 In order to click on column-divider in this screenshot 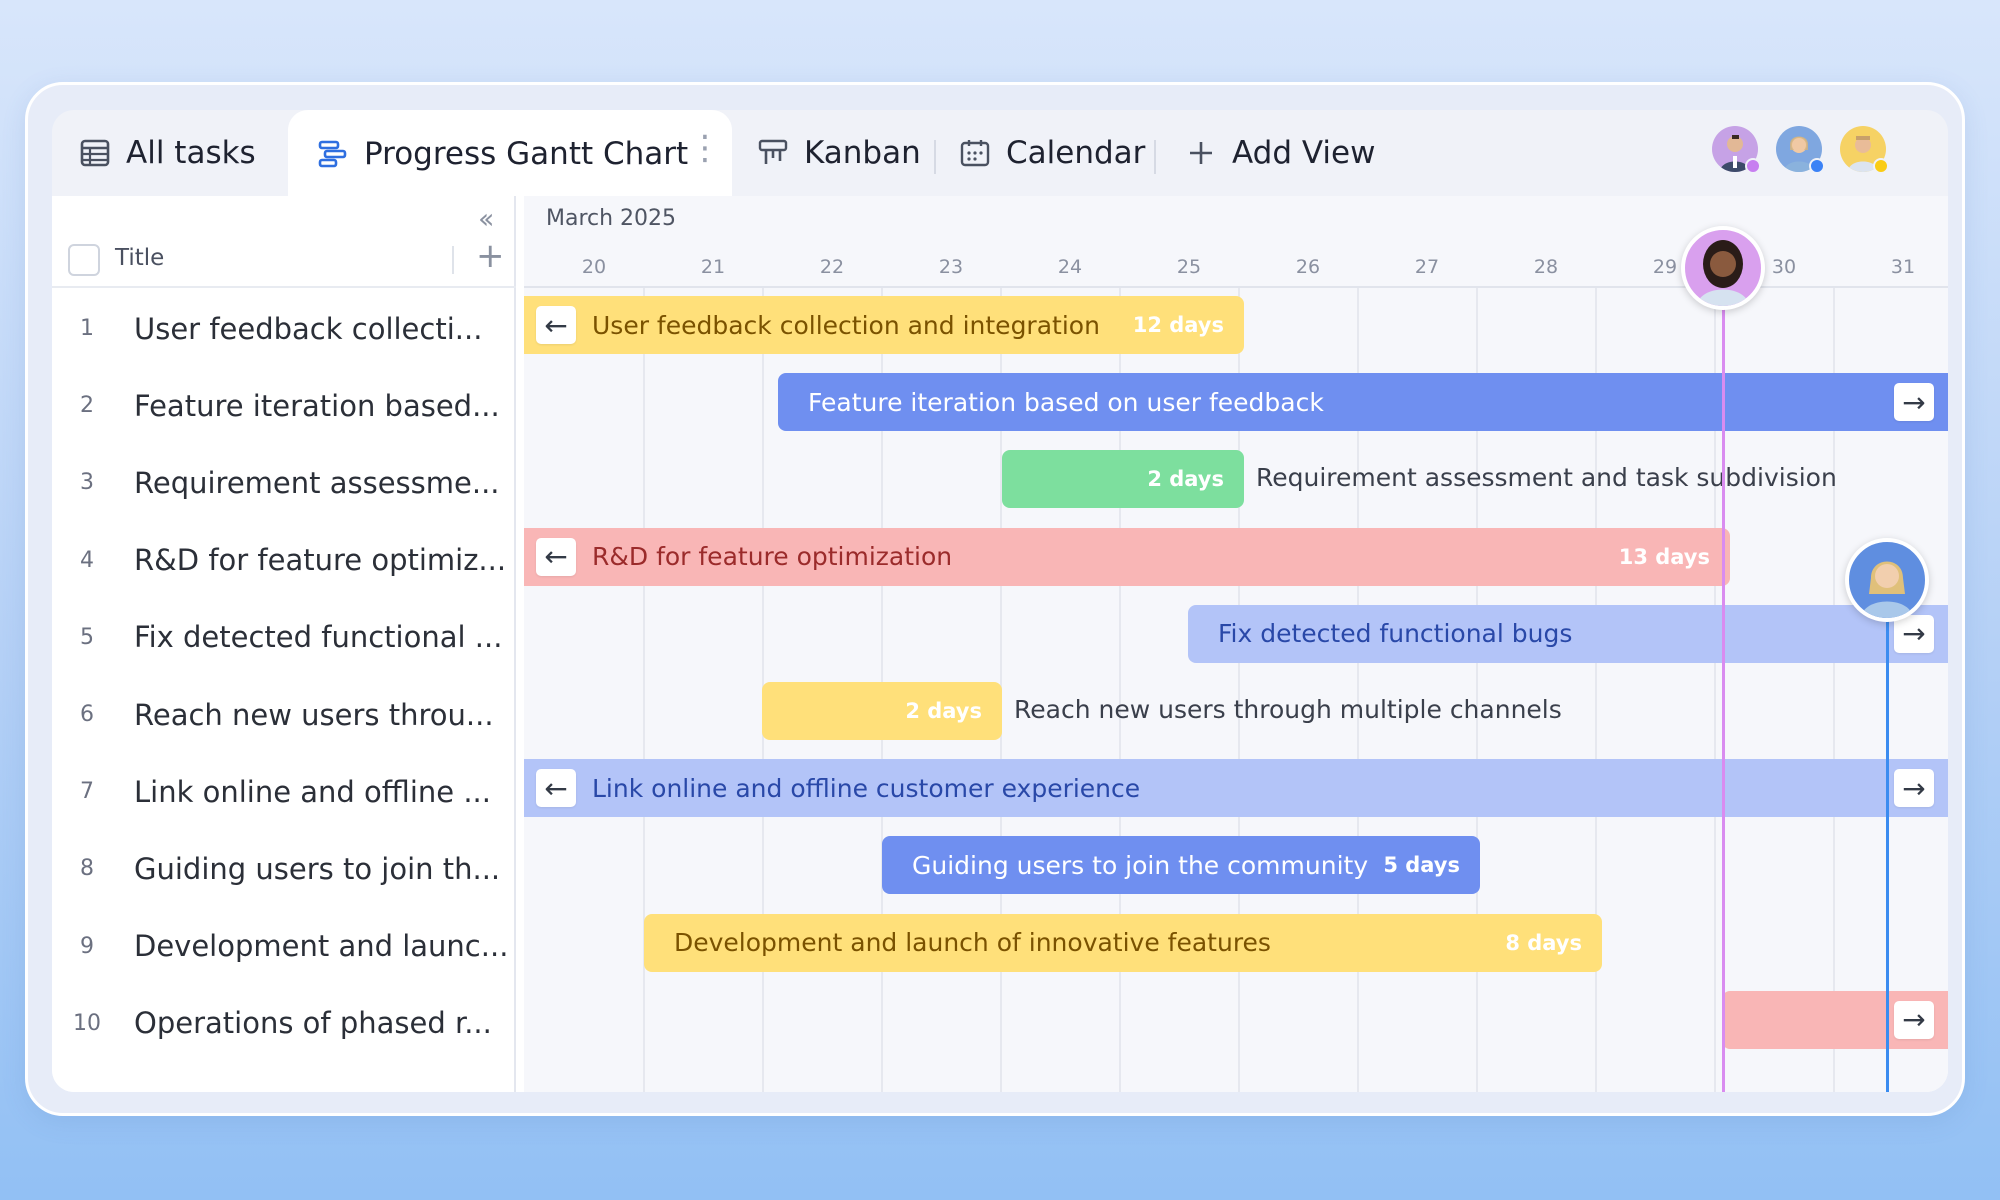, I will do `click(453, 260)`.